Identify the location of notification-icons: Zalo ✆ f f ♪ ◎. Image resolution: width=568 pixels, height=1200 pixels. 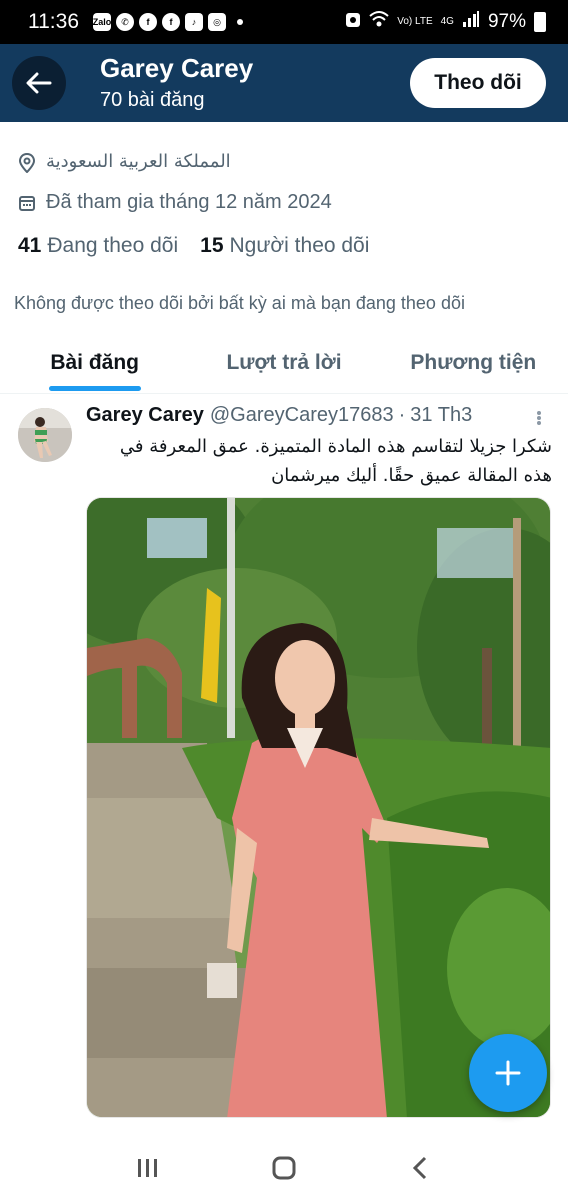
(168, 22).